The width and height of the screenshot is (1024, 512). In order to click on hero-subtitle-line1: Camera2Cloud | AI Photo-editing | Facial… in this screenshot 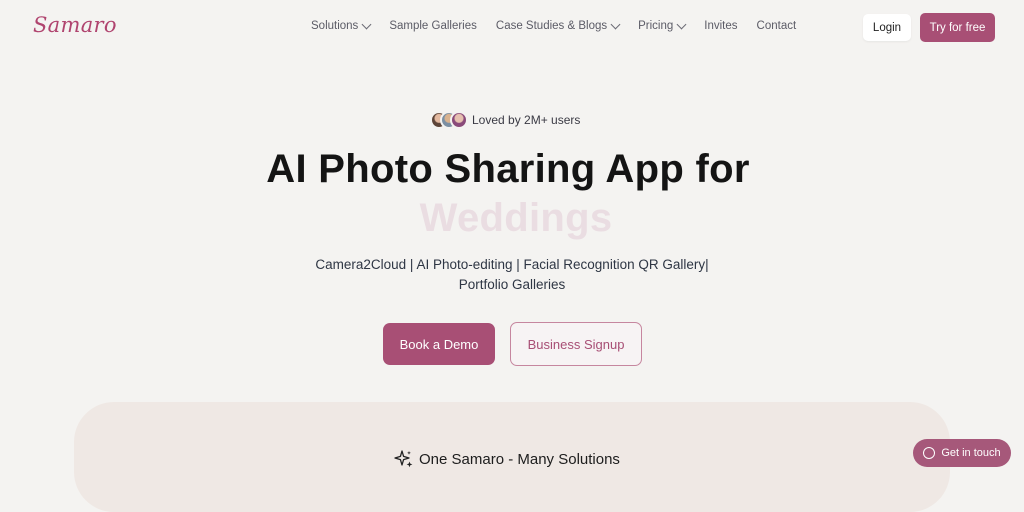, I will do `click(512, 264)`.